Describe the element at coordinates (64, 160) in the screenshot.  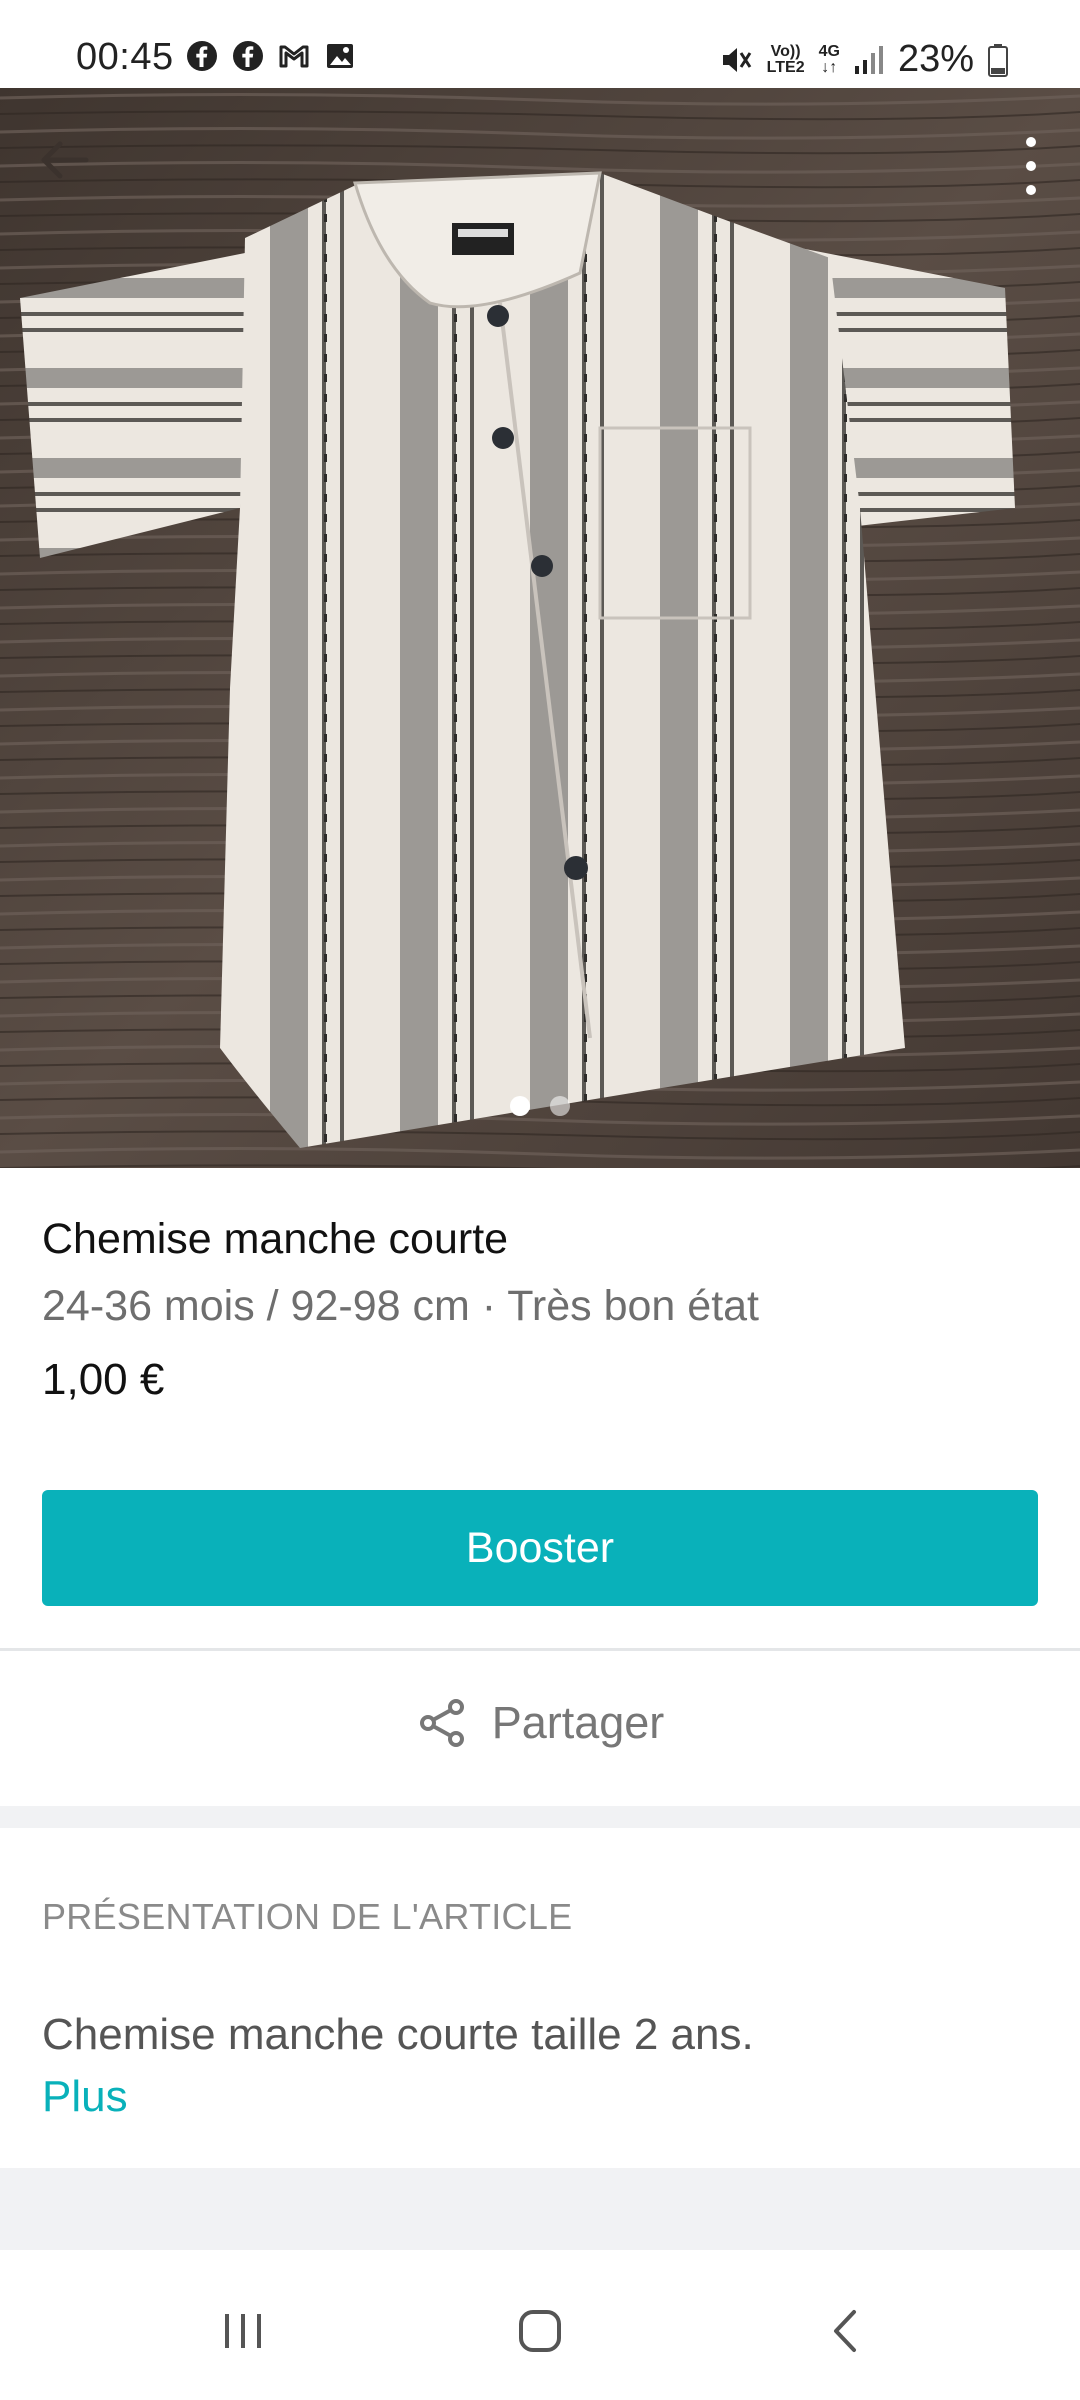
I see `back-arrow-icon` at that location.